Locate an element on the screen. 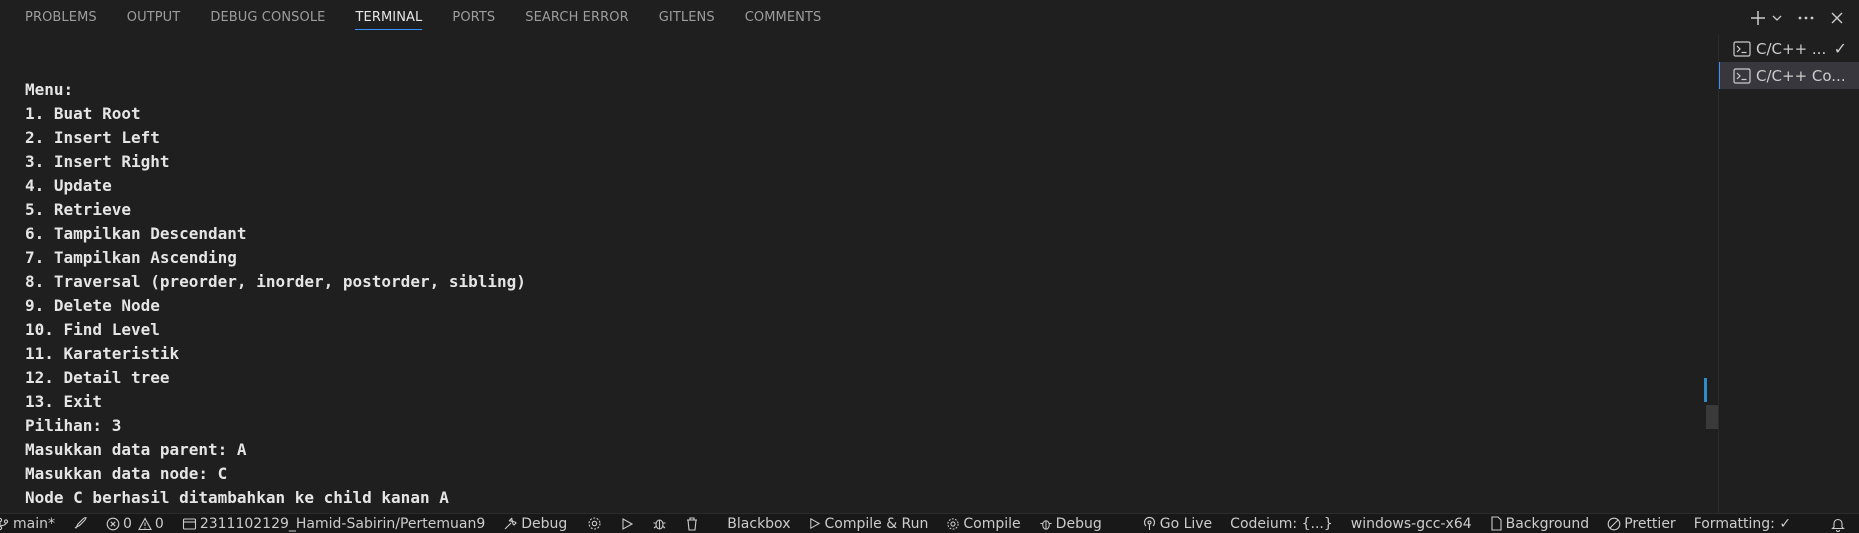  panel-actions is located at coordinates (1797, 17).